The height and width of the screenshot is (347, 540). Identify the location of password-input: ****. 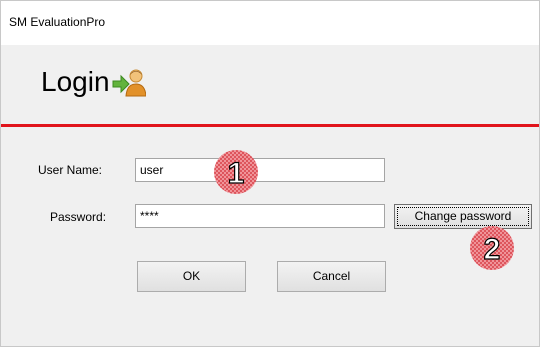
(260, 216).